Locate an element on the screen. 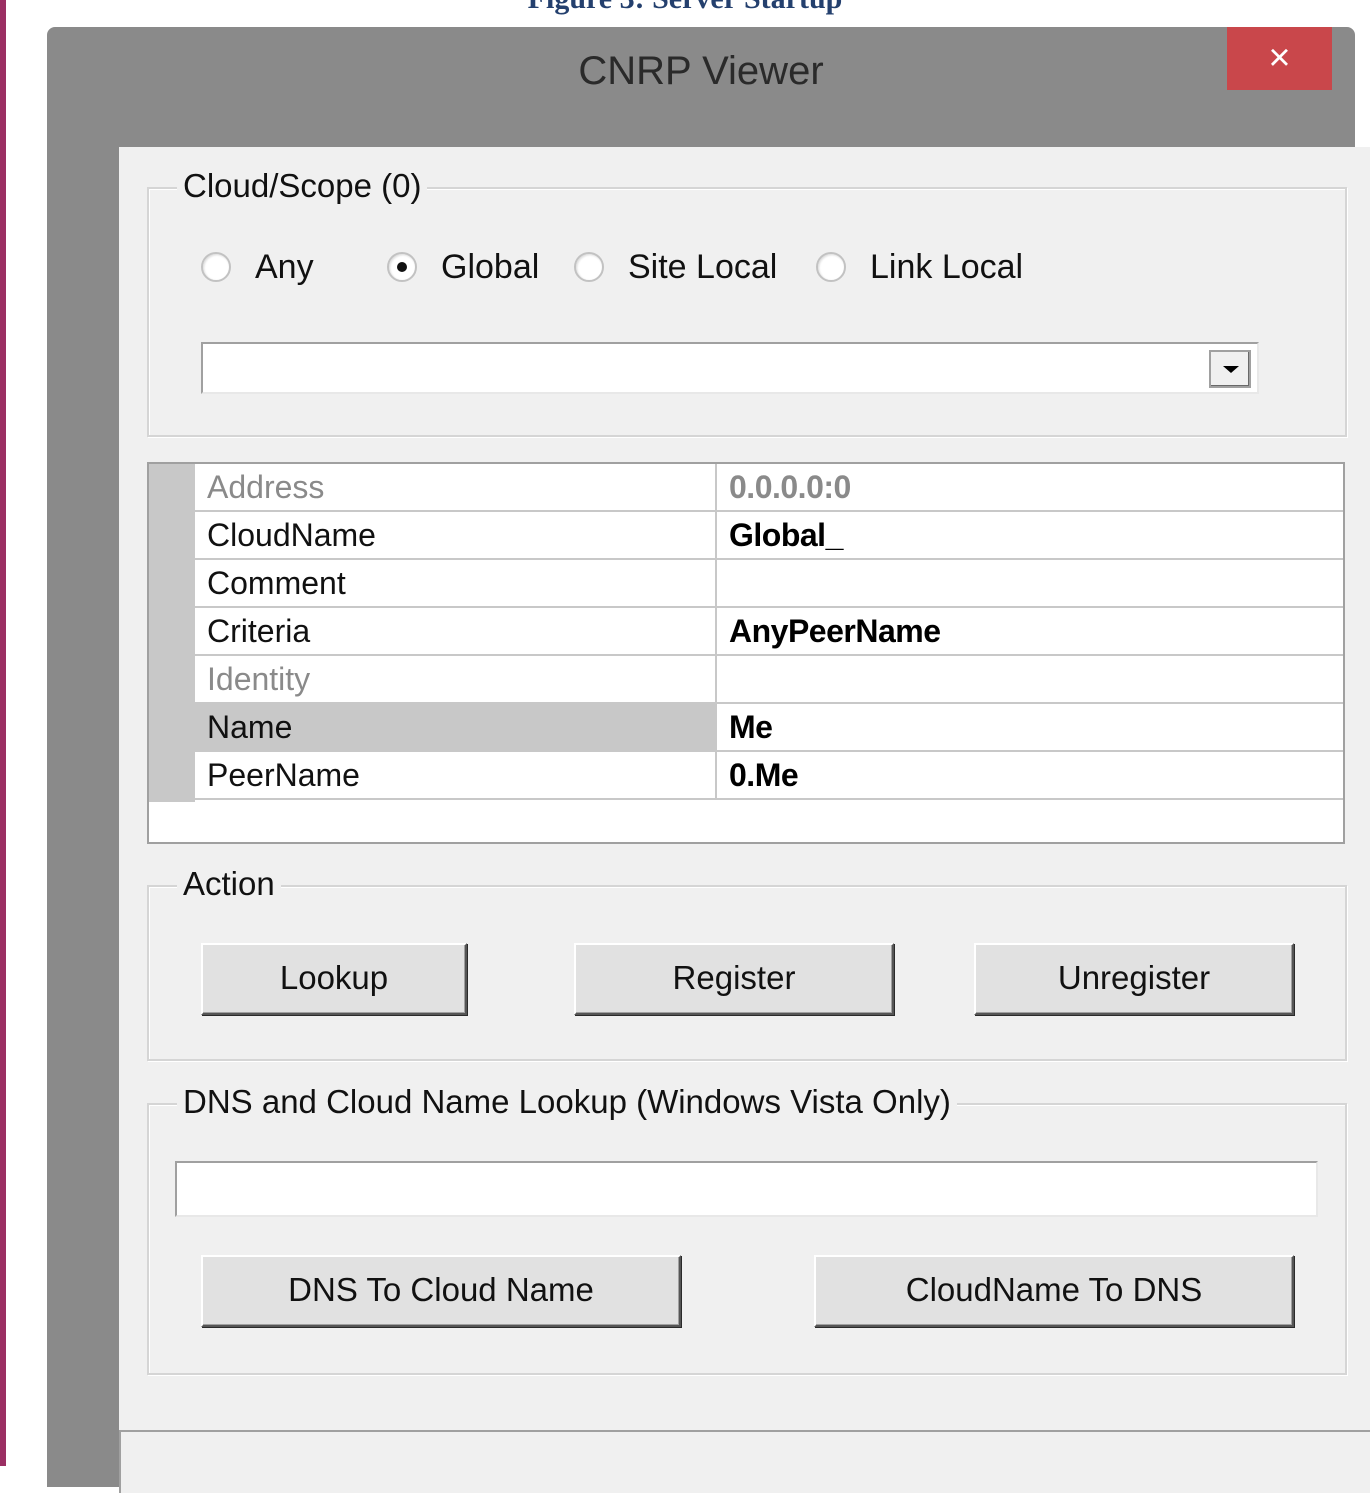  dns-to-cloud-name-button: DNS To Cloud Name is located at coordinates (441, 1291).